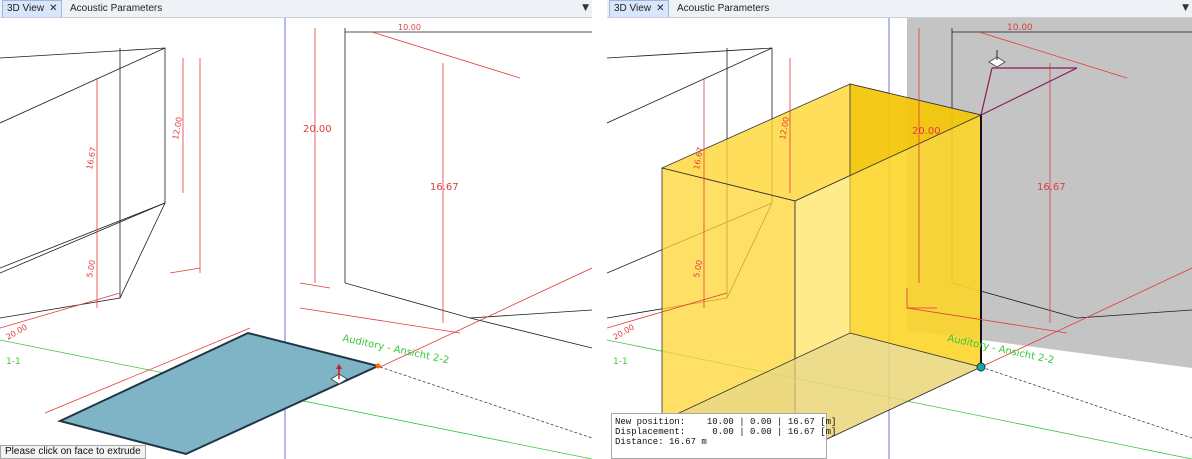 The width and height of the screenshot is (1192, 459). What do you see at coordinates (726, 432) in the screenshot?
I see `readout-displacement: Displacement: 0.00 | 0.00 | 16.67 [m]` at bounding box center [726, 432].